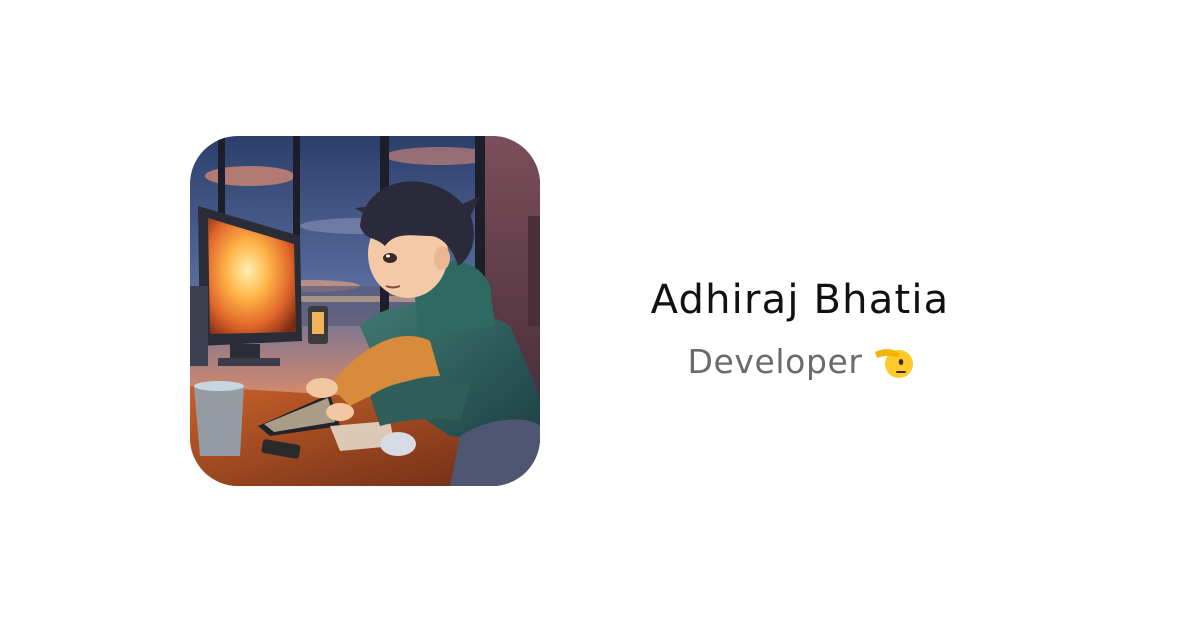  Describe the element at coordinates (893, 362) in the screenshot. I see `saluting-face-icon` at that location.